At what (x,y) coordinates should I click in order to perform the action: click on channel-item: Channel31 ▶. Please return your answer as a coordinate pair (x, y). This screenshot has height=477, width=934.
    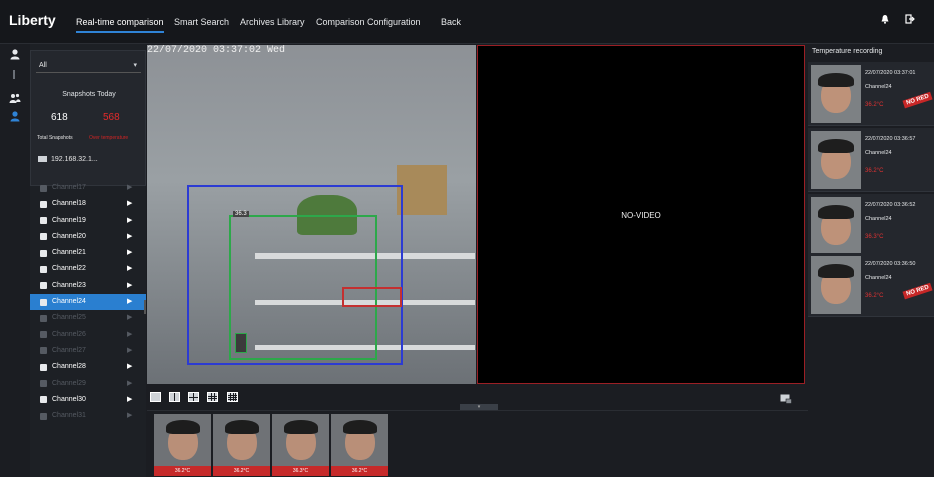
    Looking at the image, I should click on (88, 416).